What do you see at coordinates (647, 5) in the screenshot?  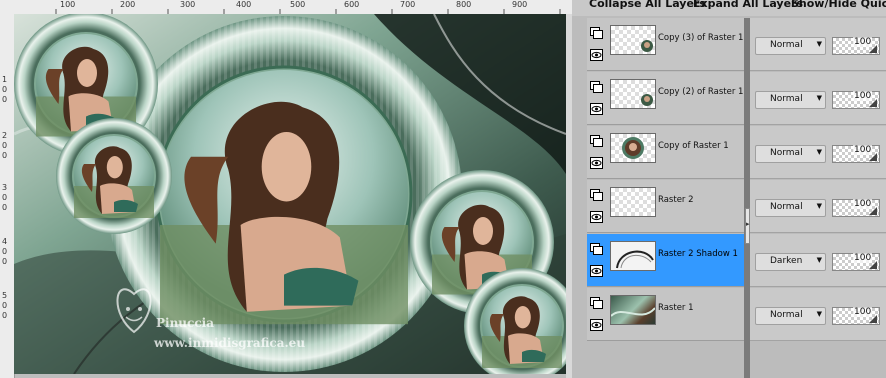 I see `collapse-all-layers-button: Collapse All Layers` at bounding box center [647, 5].